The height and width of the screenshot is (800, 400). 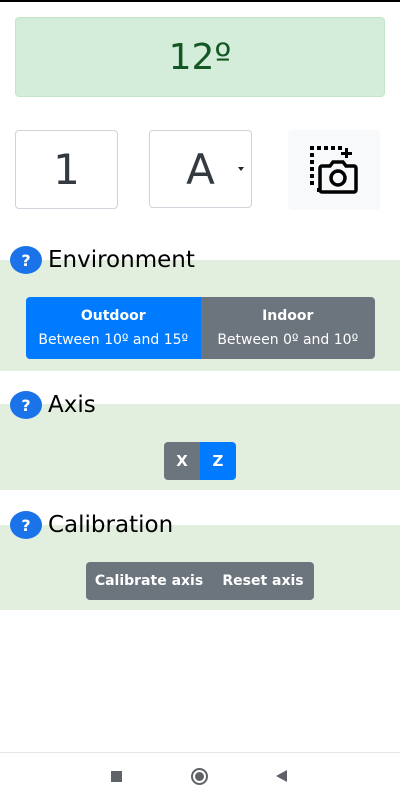 I want to click on status-bar-edge, so click(x=200, y=1).